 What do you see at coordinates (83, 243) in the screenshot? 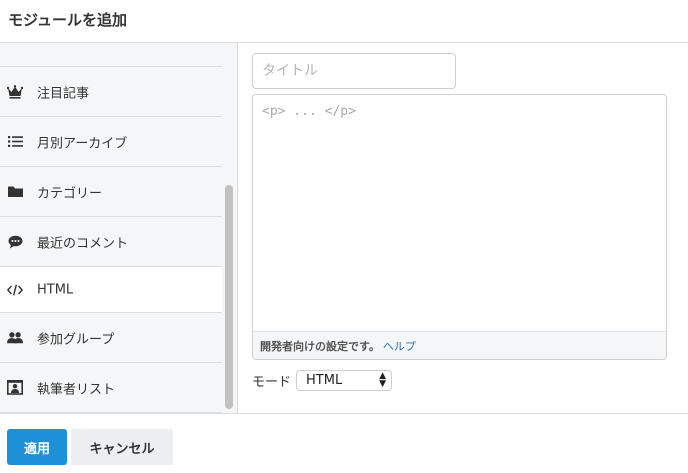
I see `sidebar-item-label: 最近のコメント` at bounding box center [83, 243].